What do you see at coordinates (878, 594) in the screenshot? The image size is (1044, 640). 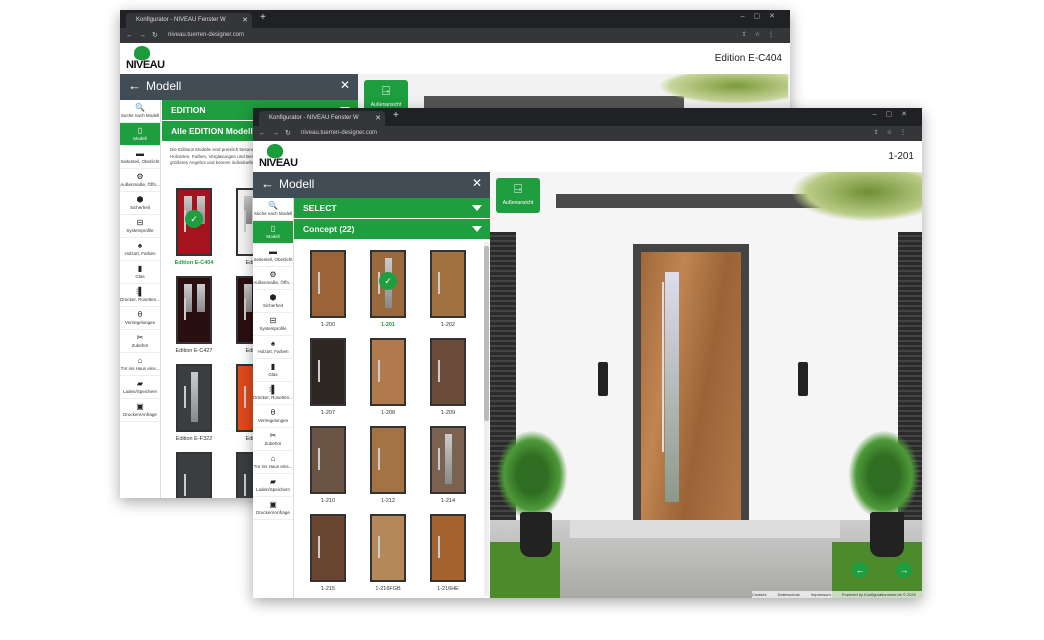 I see `powered-by-text: Powered by Konfigurationstuer.de © 2020` at bounding box center [878, 594].